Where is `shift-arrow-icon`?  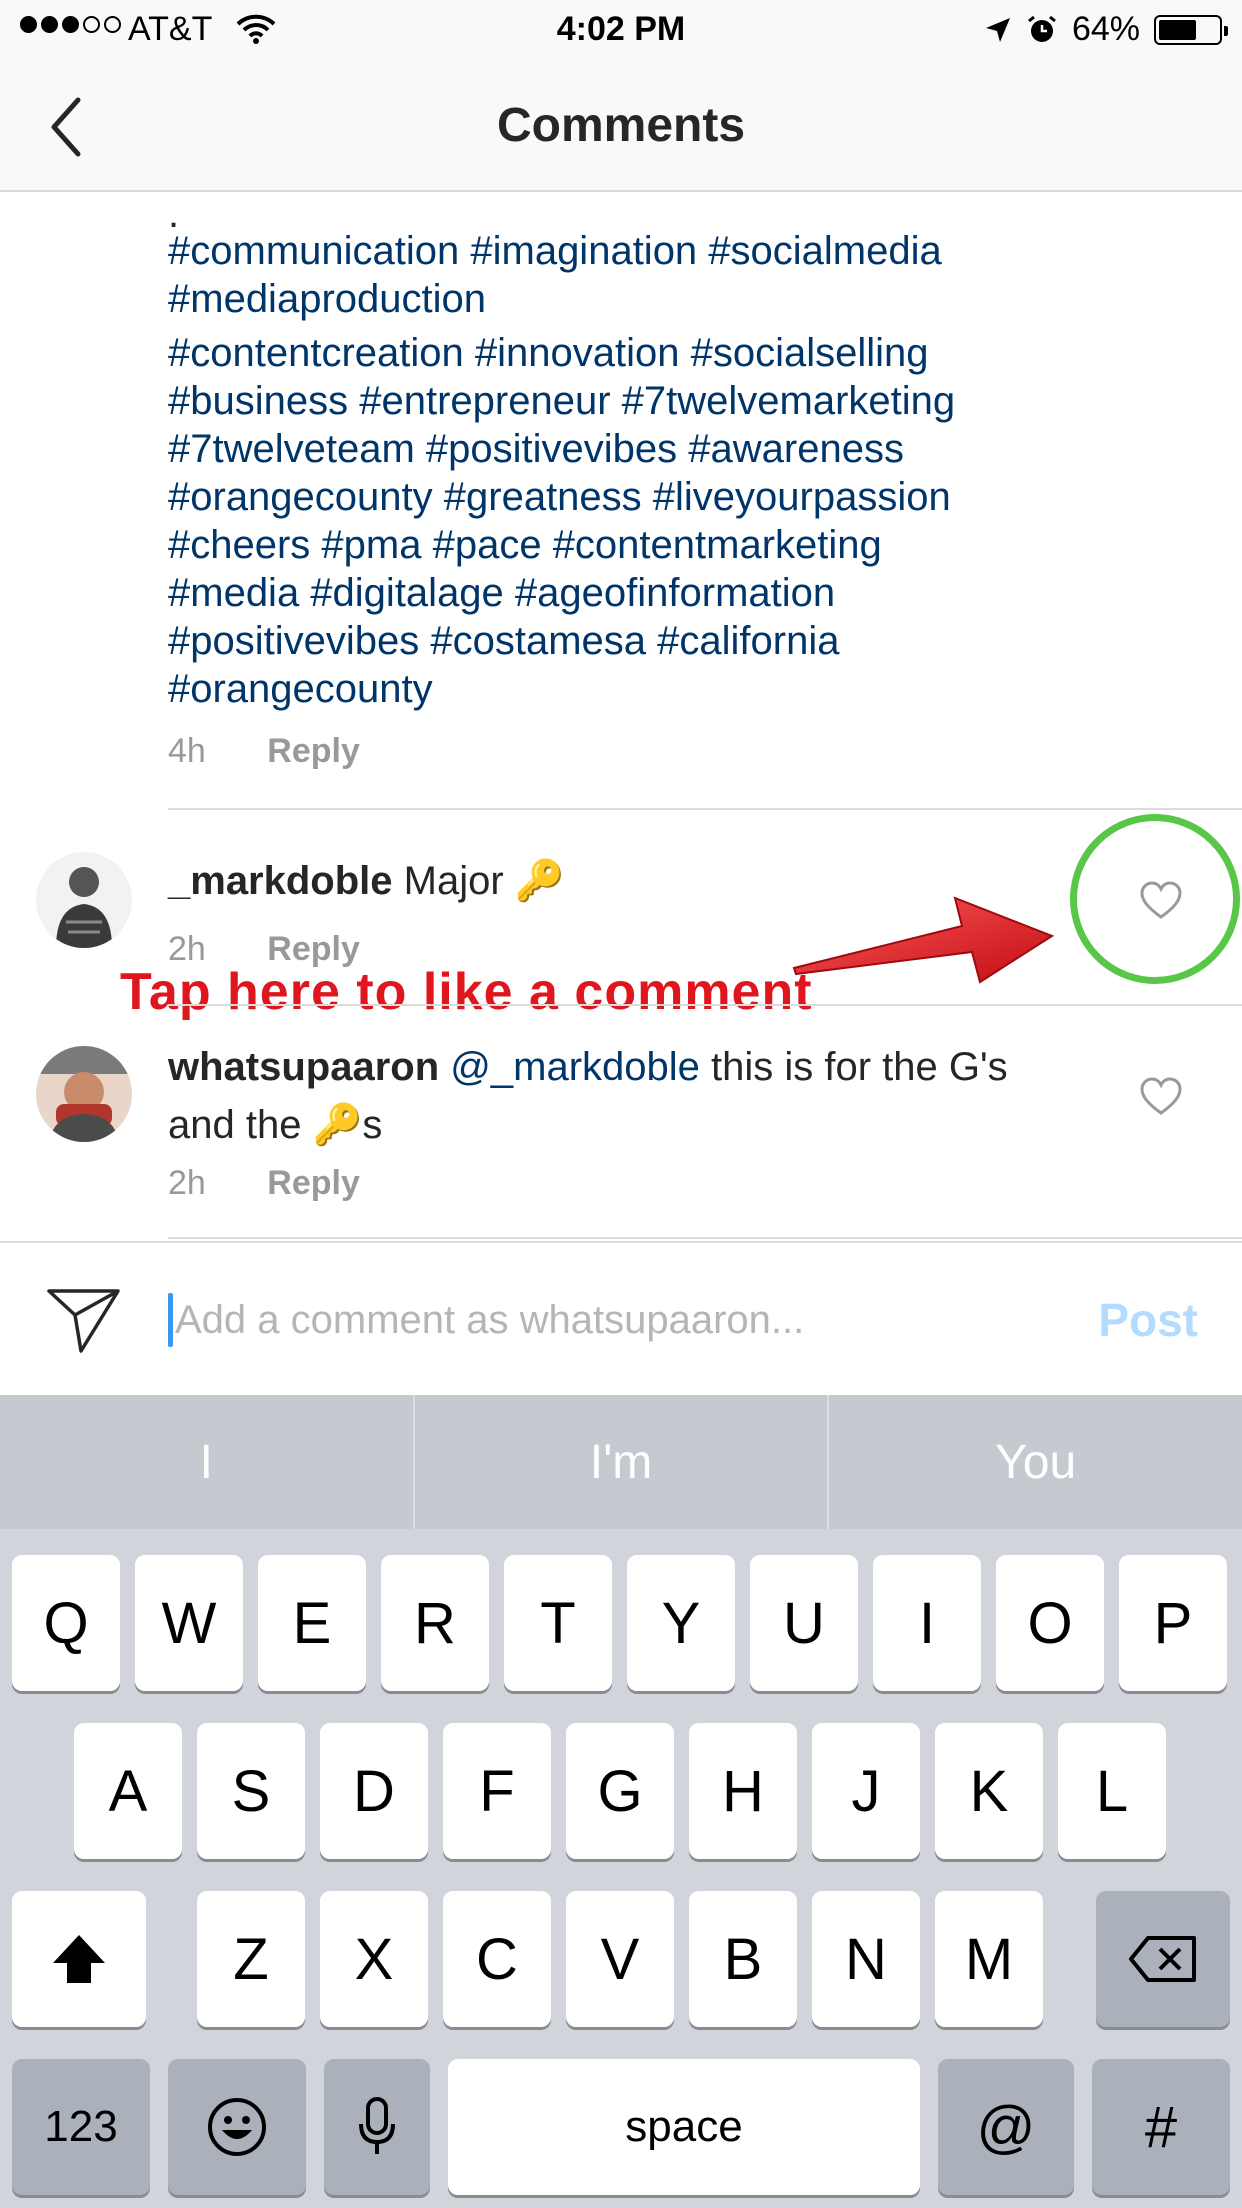
shift-arrow-icon is located at coordinates (79, 1959).